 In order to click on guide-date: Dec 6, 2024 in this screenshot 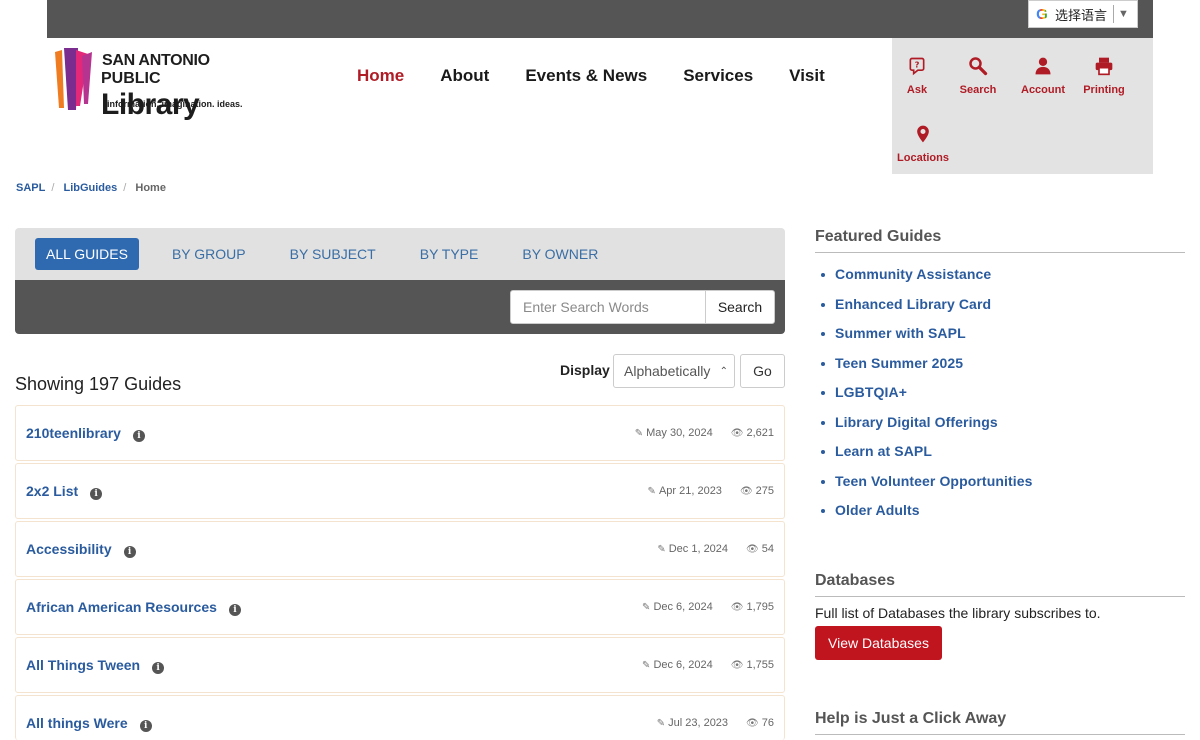, I will do `click(683, 665)`.